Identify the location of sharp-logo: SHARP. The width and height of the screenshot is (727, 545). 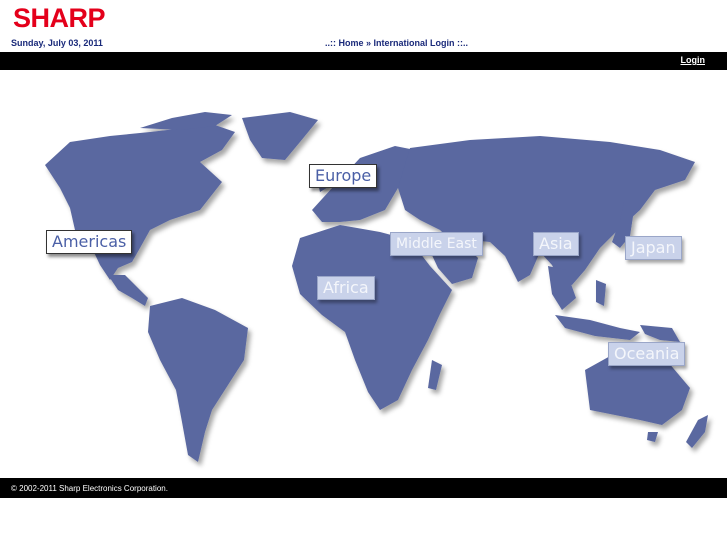
(59, 18).